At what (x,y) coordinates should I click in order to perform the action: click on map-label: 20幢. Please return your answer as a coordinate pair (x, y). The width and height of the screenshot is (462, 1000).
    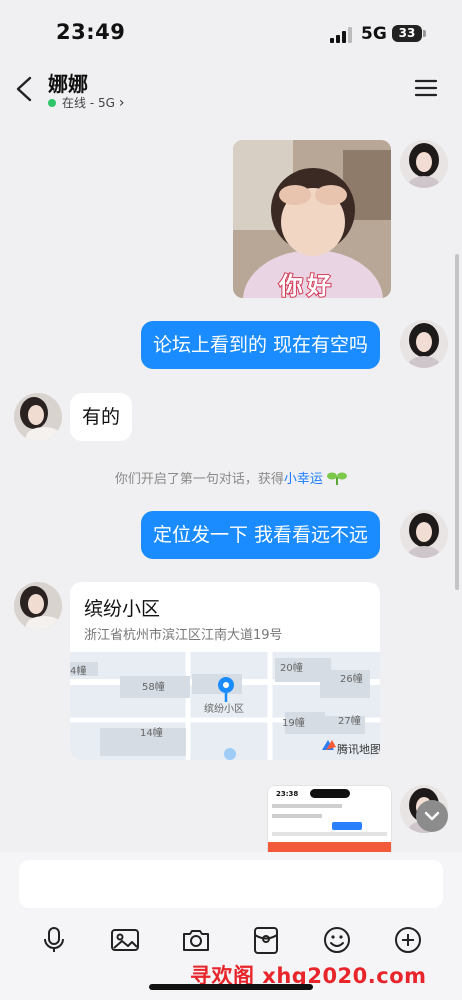
    Looking at the image, I should click on (291, 667).